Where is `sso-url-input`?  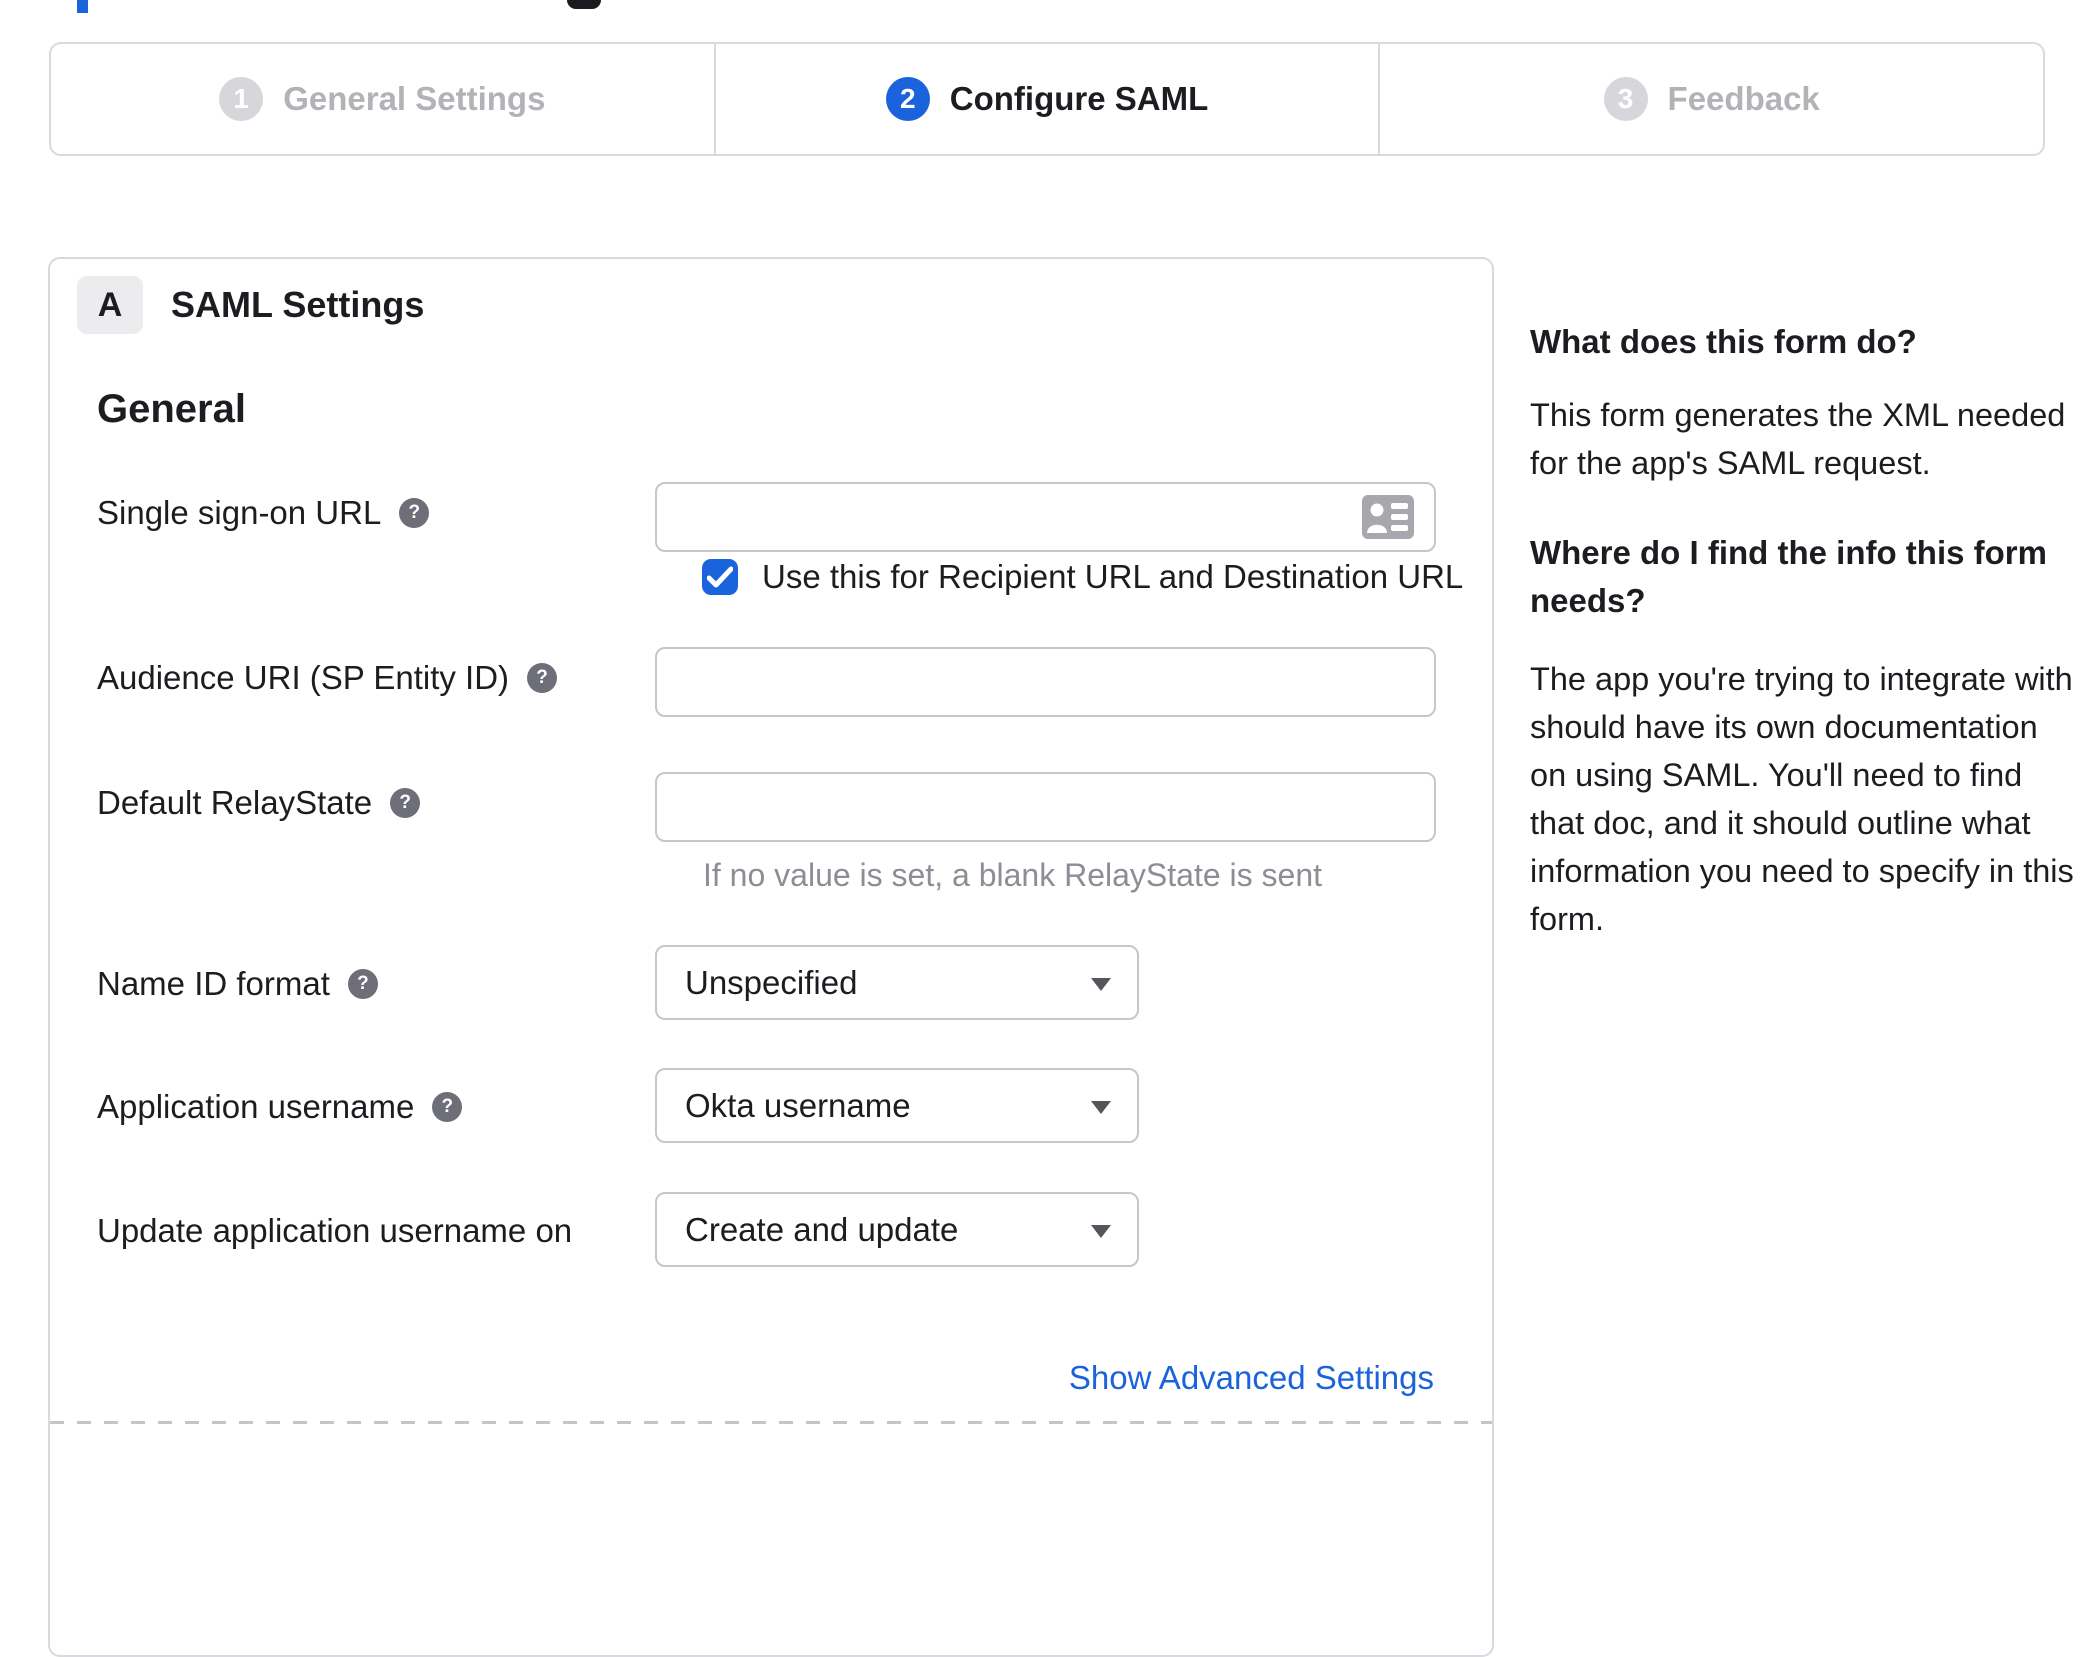 sso-url-input is located at coordinates (1045, 517).